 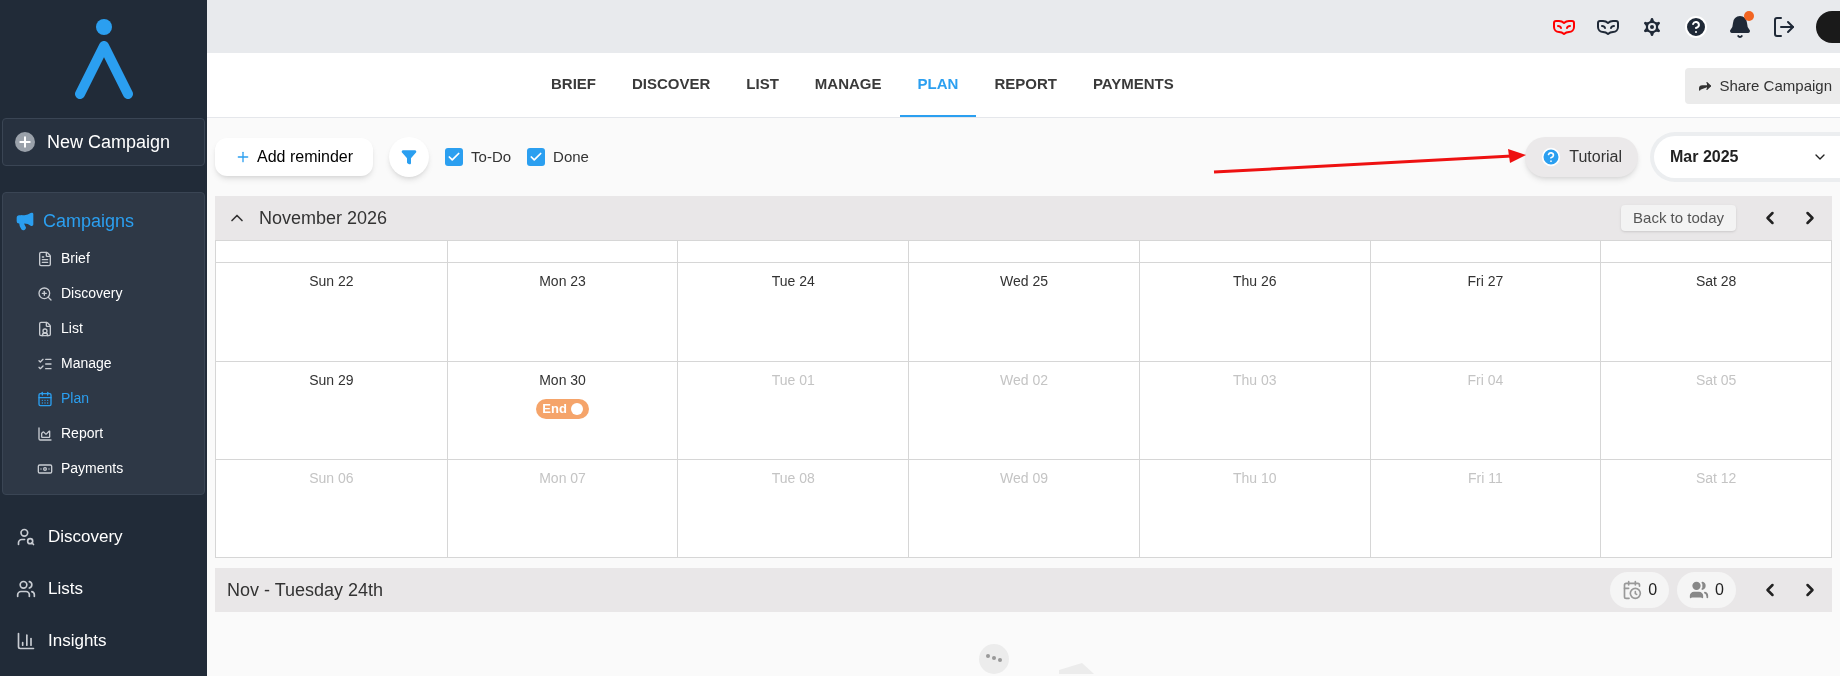 I want to click on day-label: Fri 27, so click(x=1485, y=281).